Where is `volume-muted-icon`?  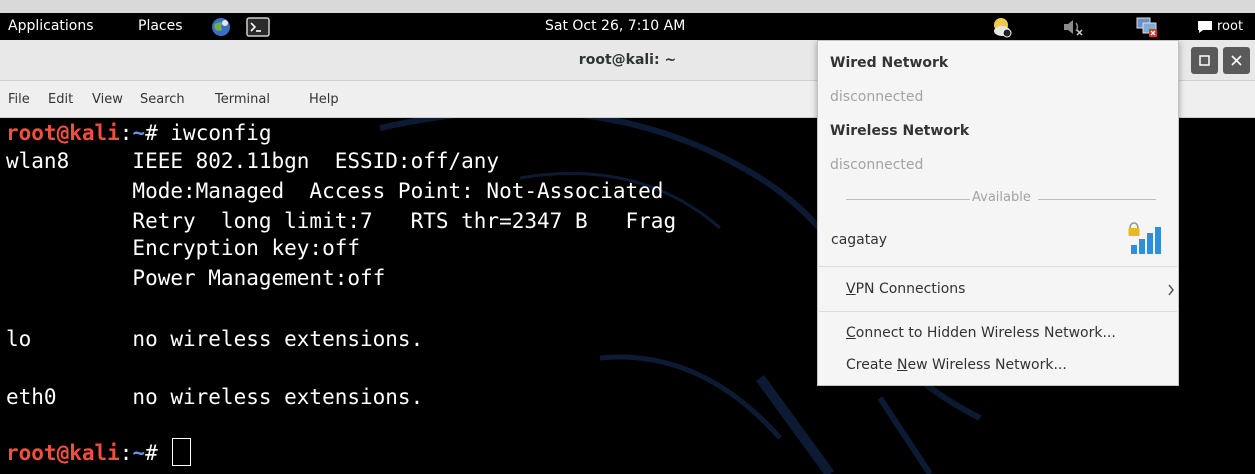 volume-muted-icon is located at coordinates (1073, 27).